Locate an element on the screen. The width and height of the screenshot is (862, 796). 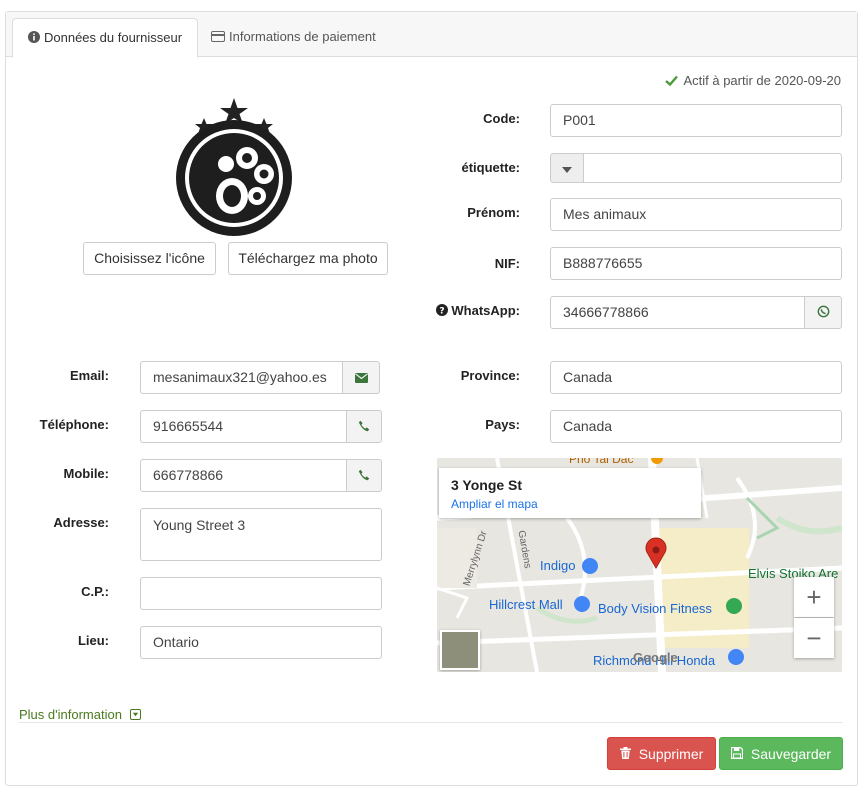
whatsapp-button is located at coordinates (823, 312).